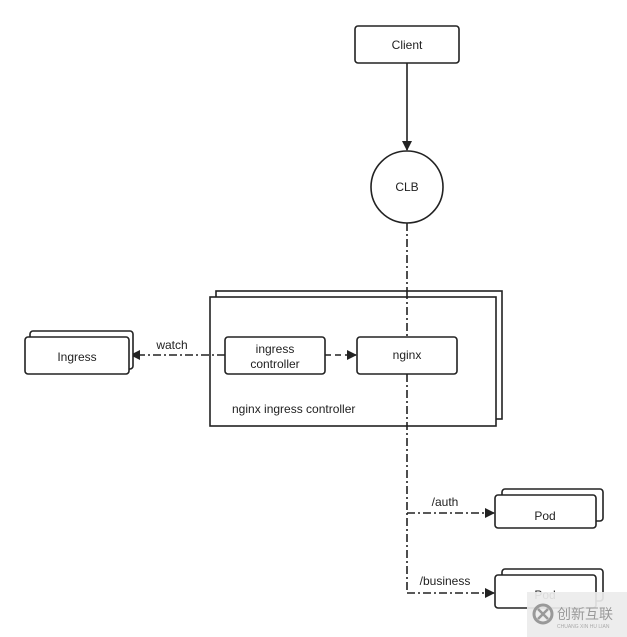 This screenshot has width=627, height=637. What do you see at coordinates (445, 502) in the screenshot?
I see `auth-route-label: /auth` at bounding box center [445, 502].